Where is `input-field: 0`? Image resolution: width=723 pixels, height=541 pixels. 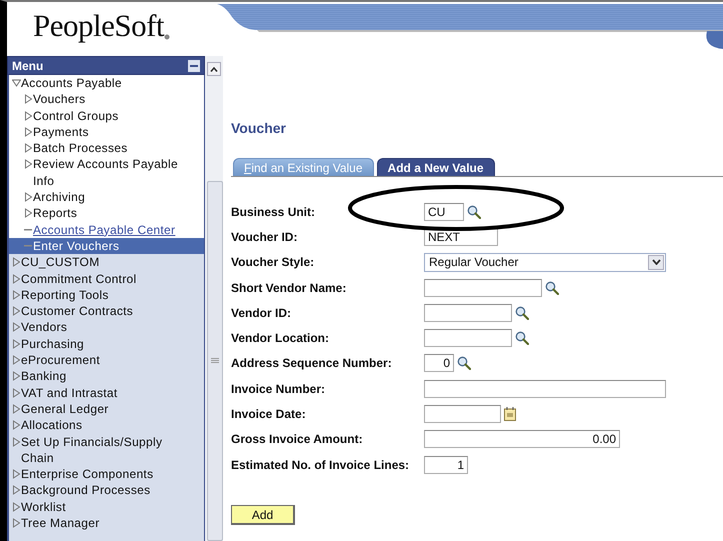 input-field: 0 is located at coordinates (439, 363).